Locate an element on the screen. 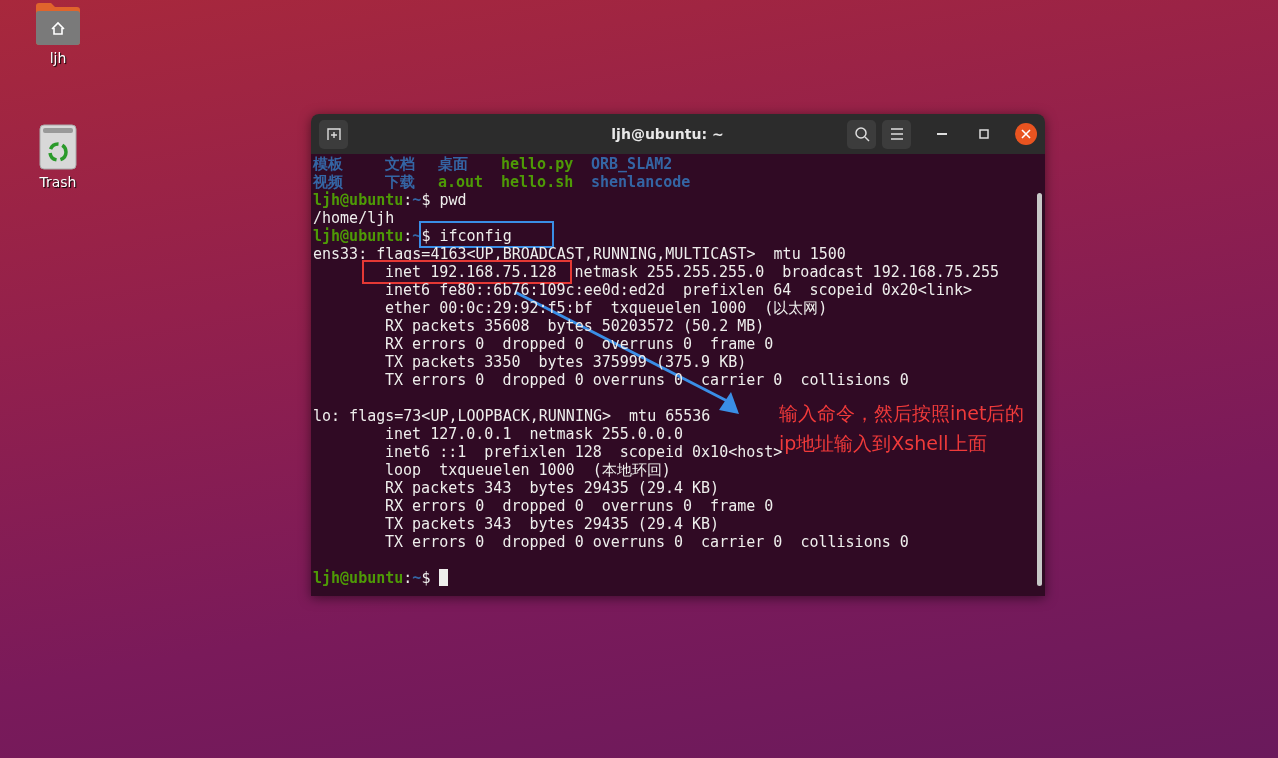  menu-button is located at coordinates (896, 134).